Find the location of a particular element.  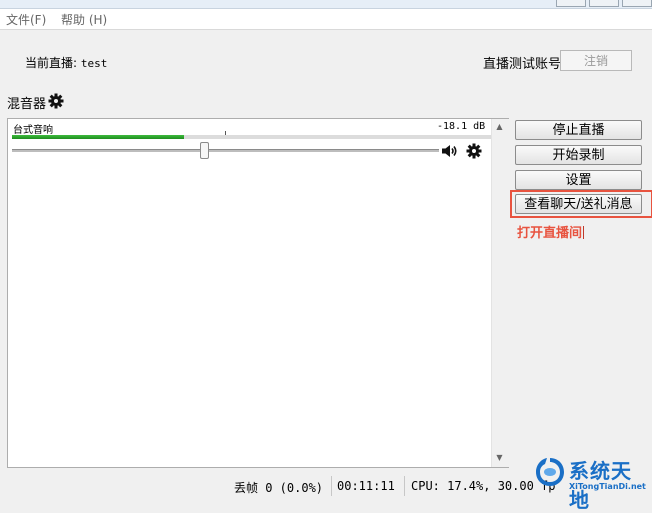

watermark-subtitle: XiTongTianDi.net is located at coordinates (607, 486).